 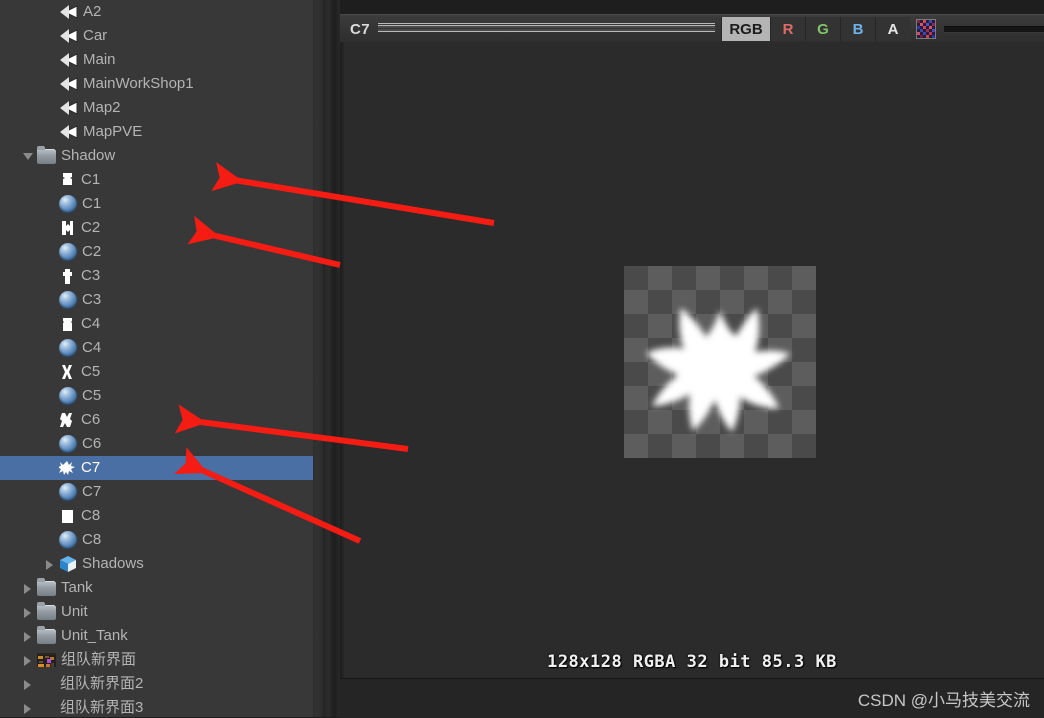 I want to click on channel-button-g: G, so click(x=822, y=29).